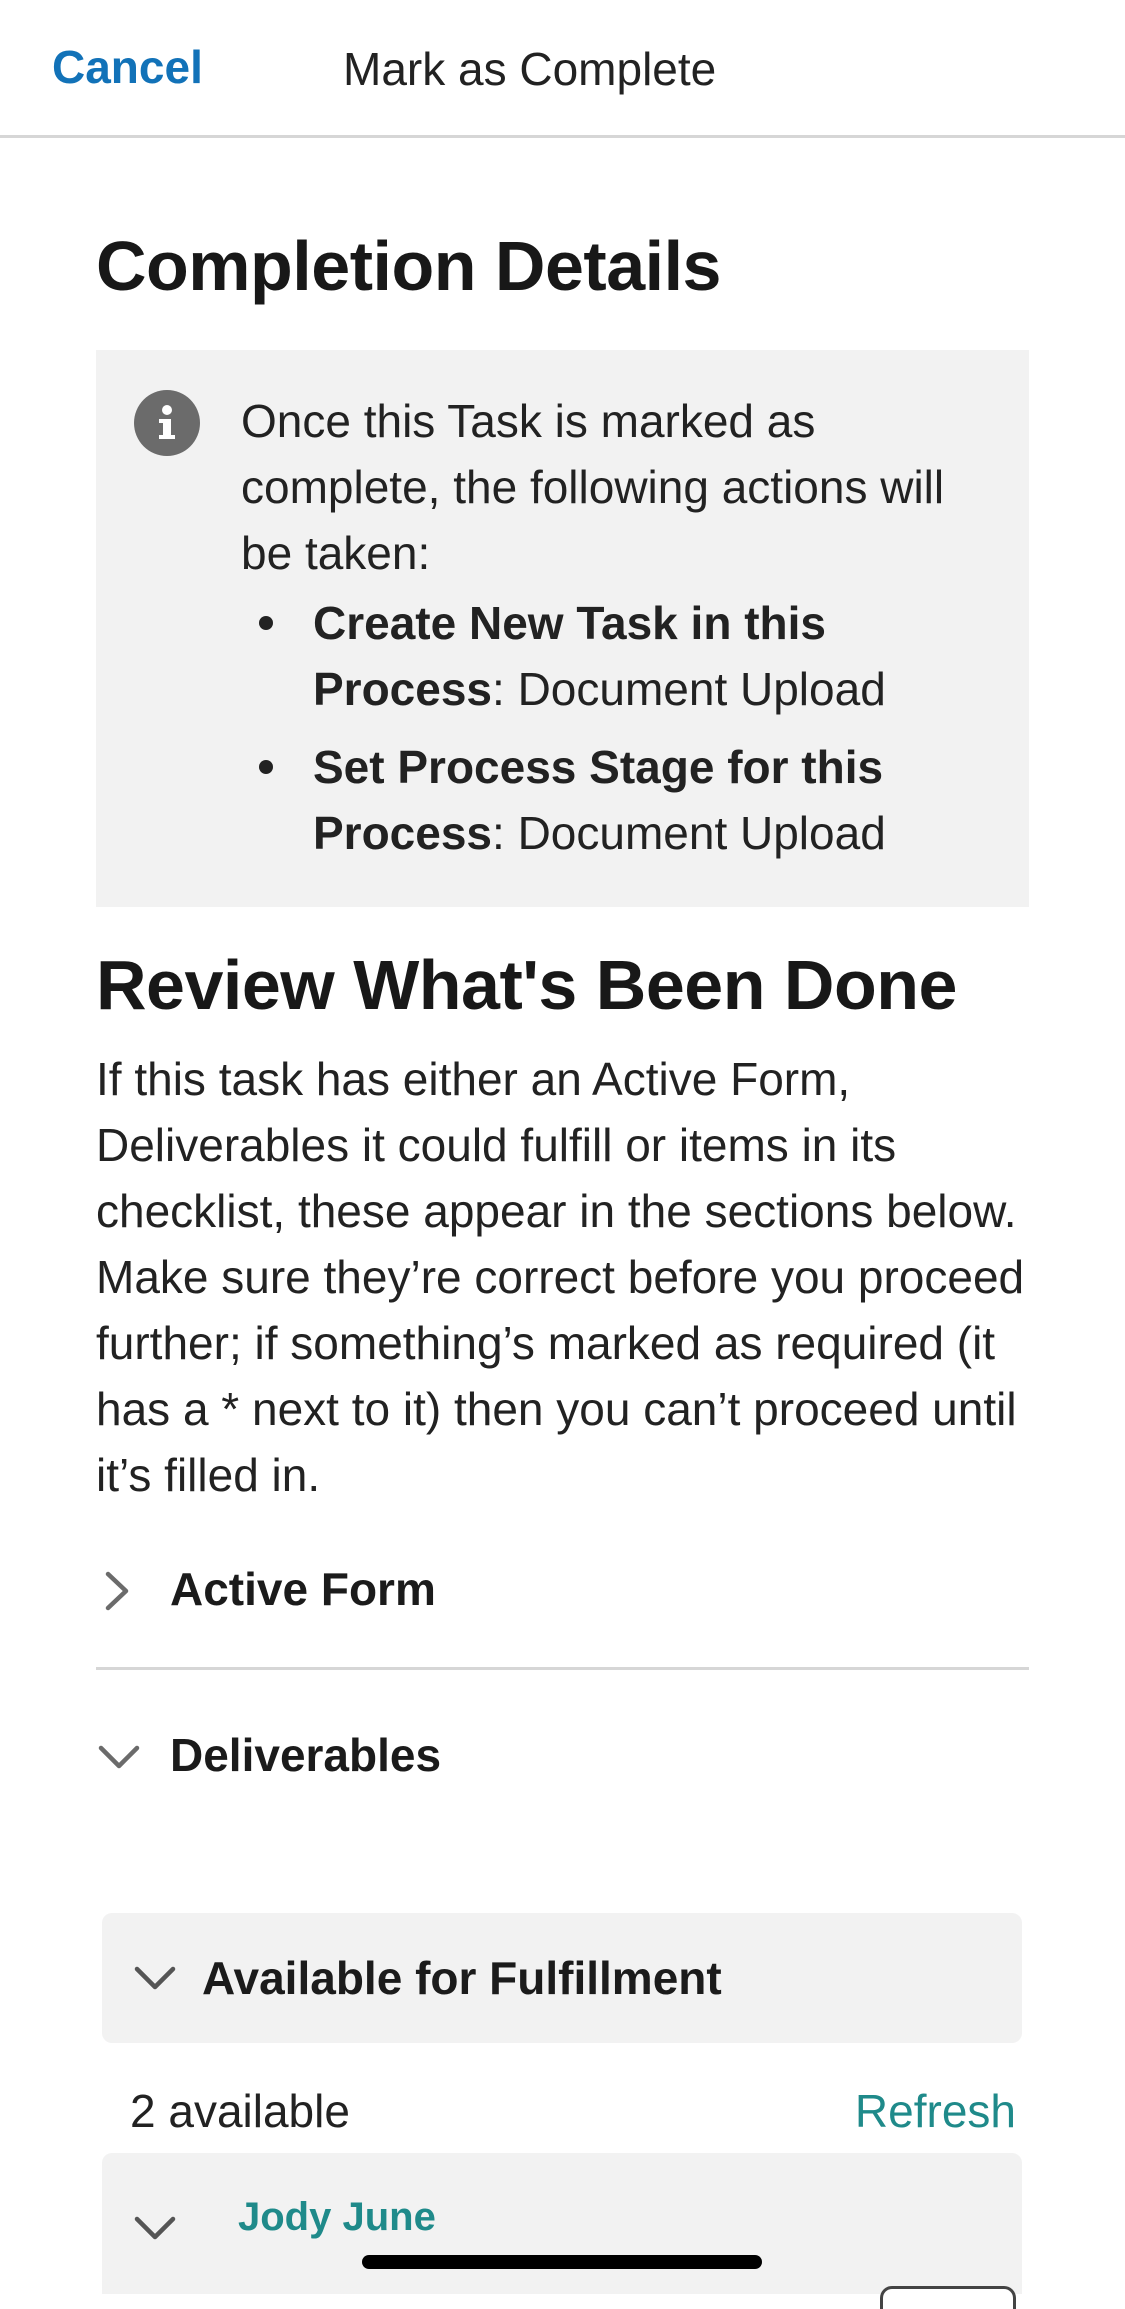 The height and width of the screenshot is (2309, 1125). What do you see at coordinates (562, 1757) in the screenshot?
I see `deliverables-section-toggle: Deliverables` at bounding box center [562, 1757].